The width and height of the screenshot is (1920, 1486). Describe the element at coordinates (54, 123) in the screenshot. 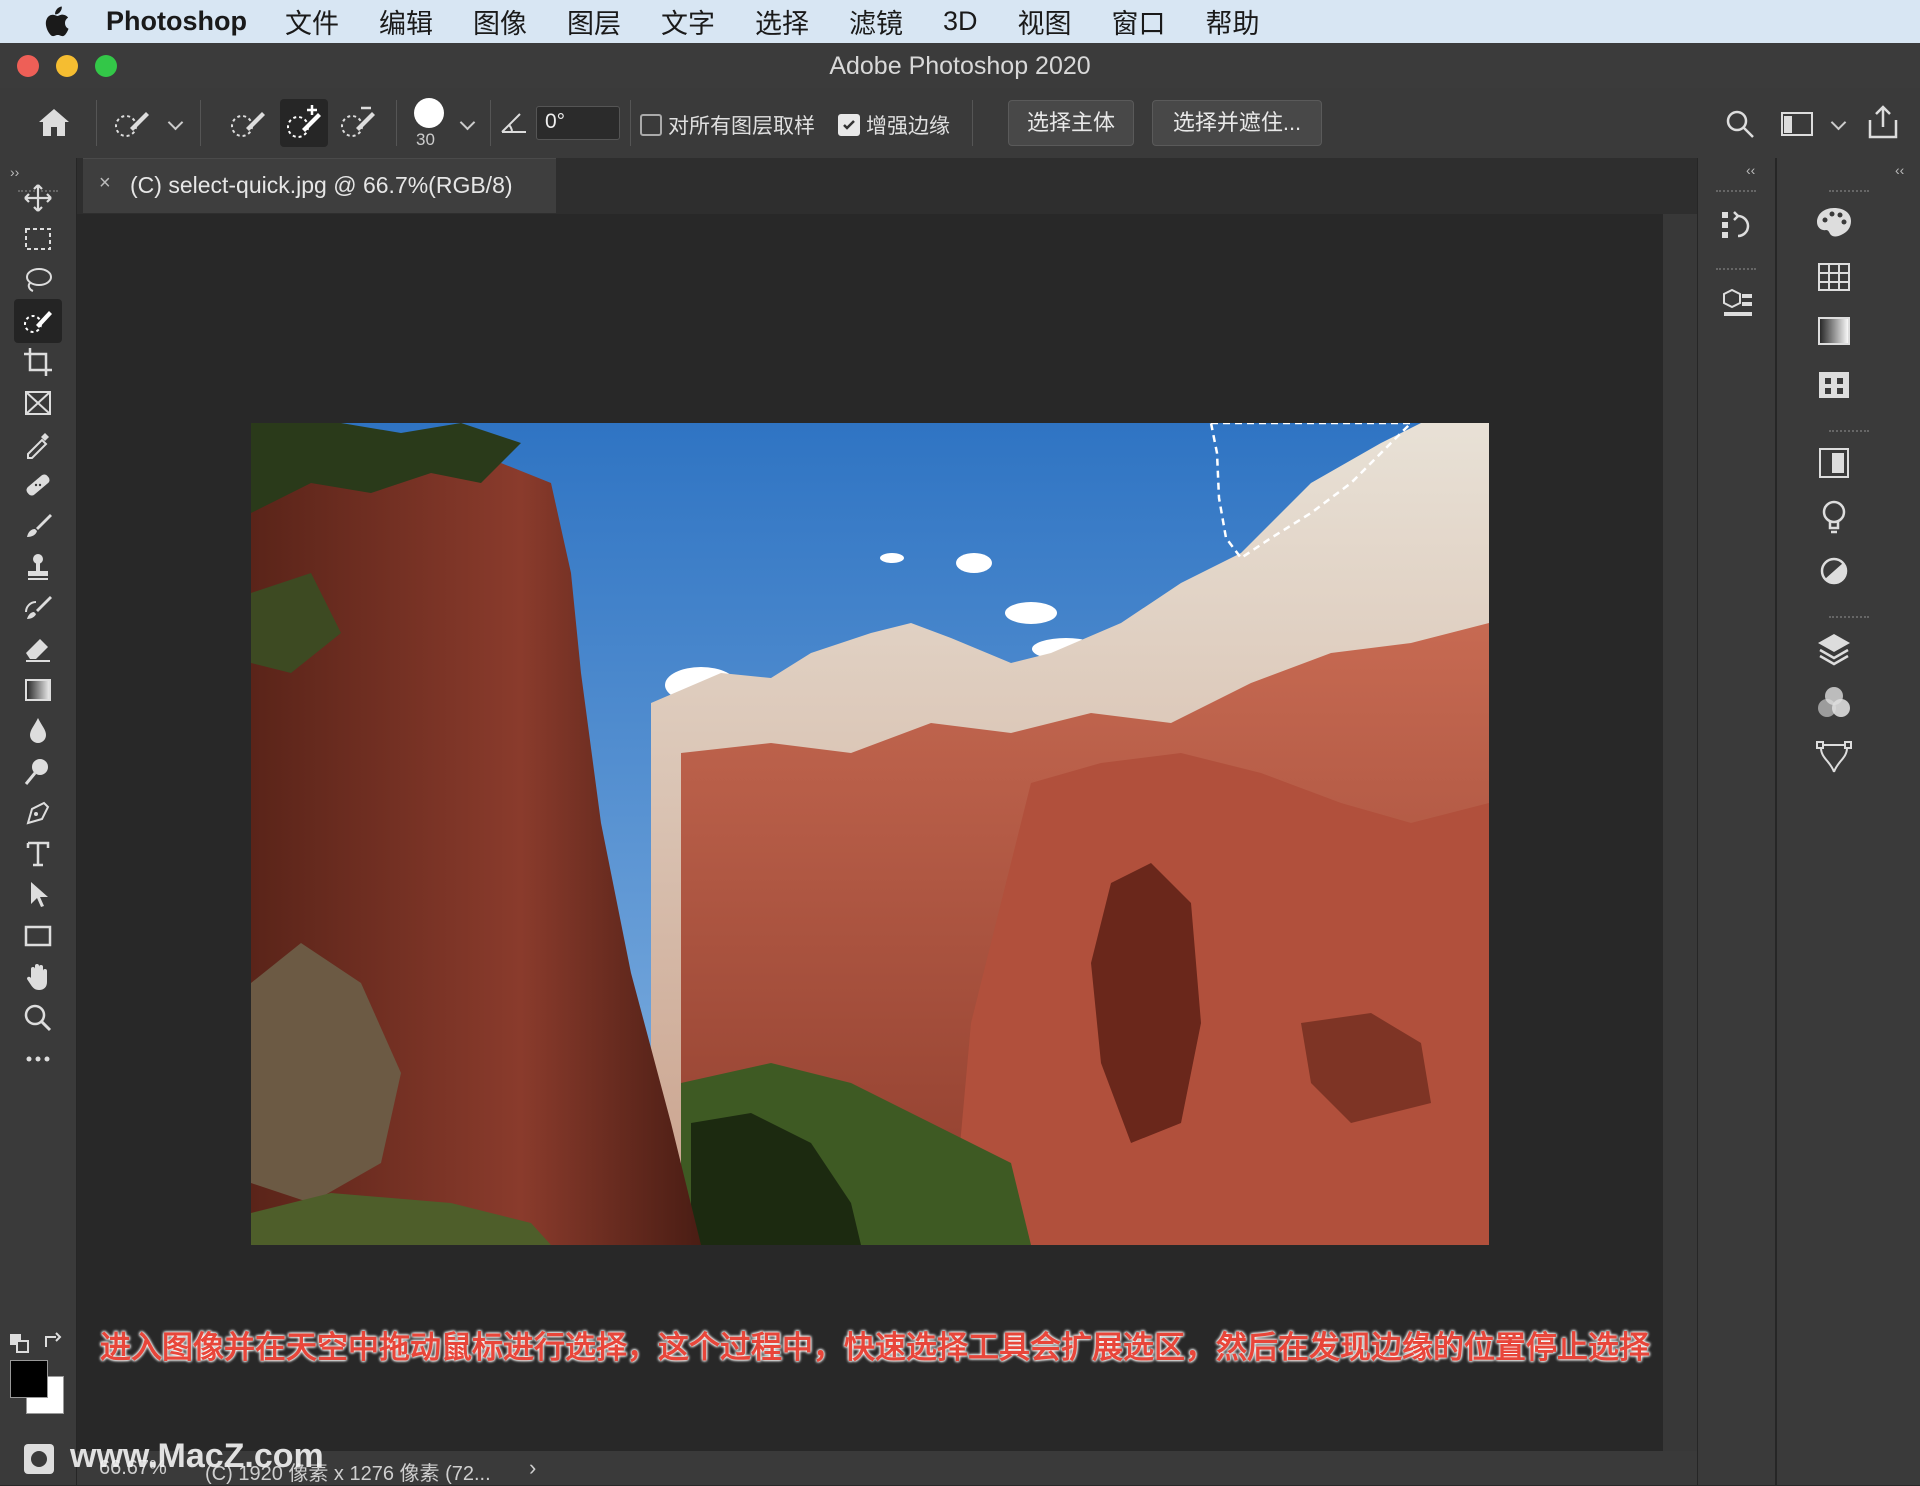

I see `home-icon` at that location.